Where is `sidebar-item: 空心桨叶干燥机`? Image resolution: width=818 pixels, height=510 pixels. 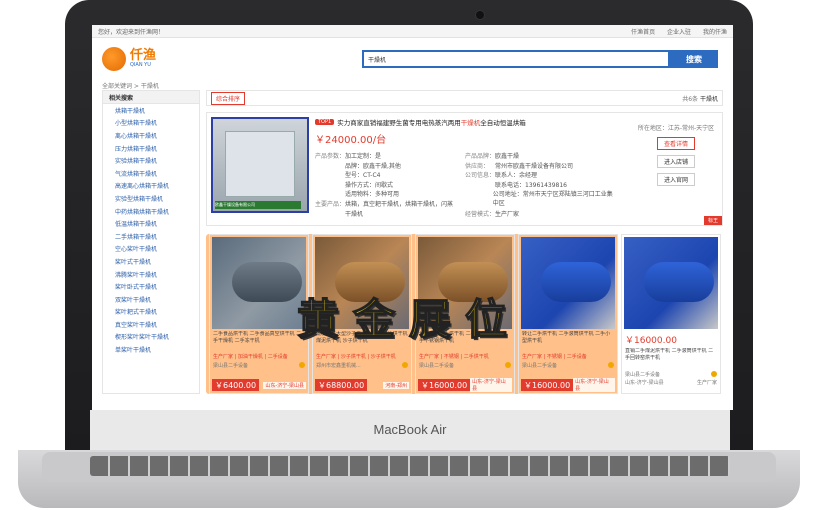 sidebar-item: 空心桨叶干燥机 is located at coordinates (151, 249).